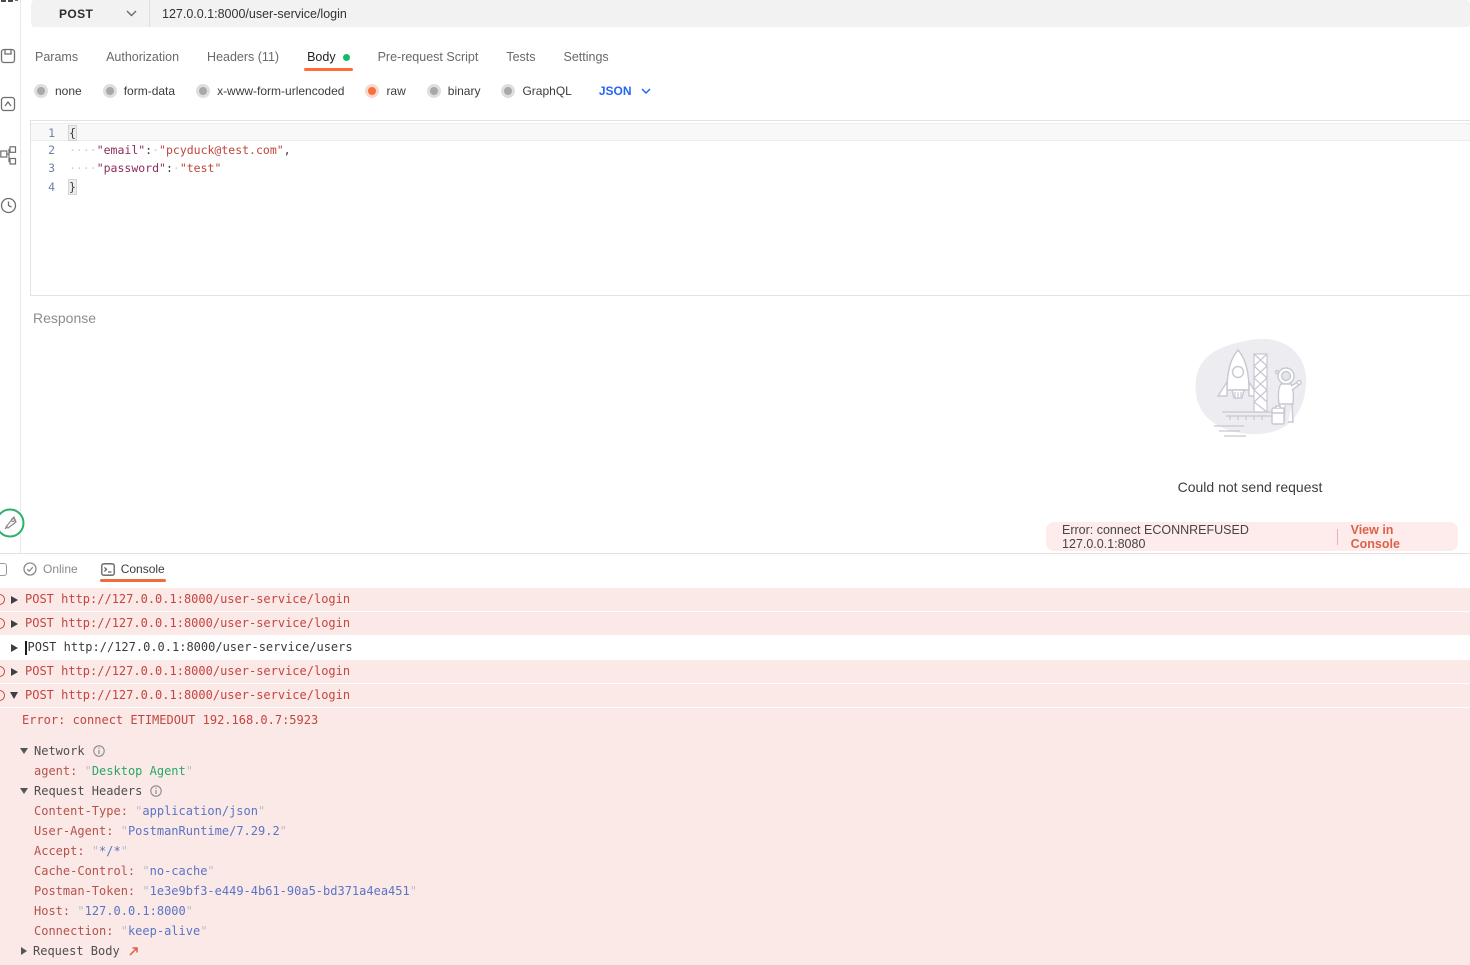 The width and height of the screenshot is (1470, 965). I want to click on radio-label: binary, so click(464, 91).